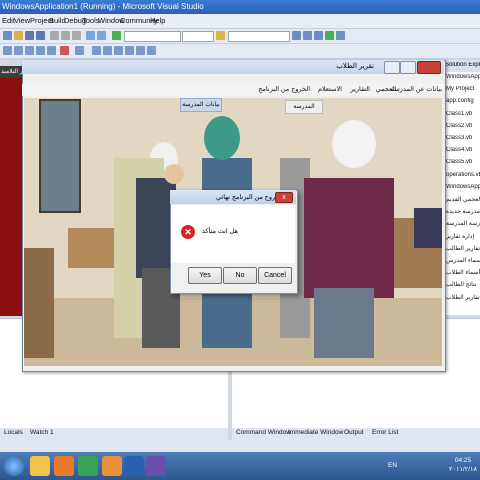  I want to click on object-browser-icon, so click(329, 35).